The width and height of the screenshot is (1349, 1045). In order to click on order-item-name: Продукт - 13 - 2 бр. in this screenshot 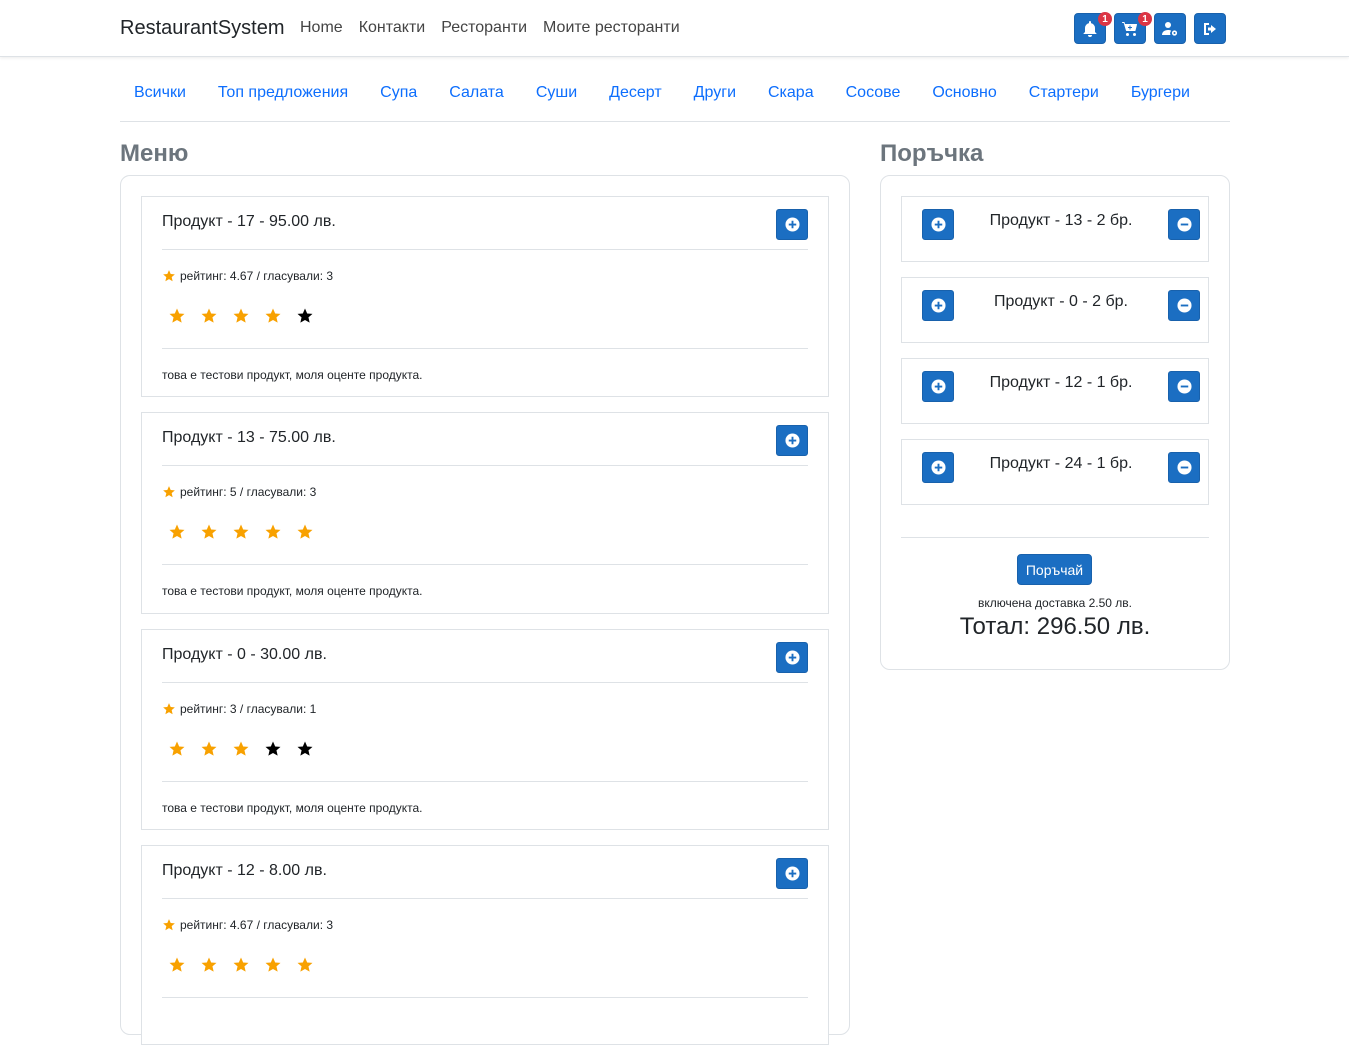, I will do `click(1061, 220)`.